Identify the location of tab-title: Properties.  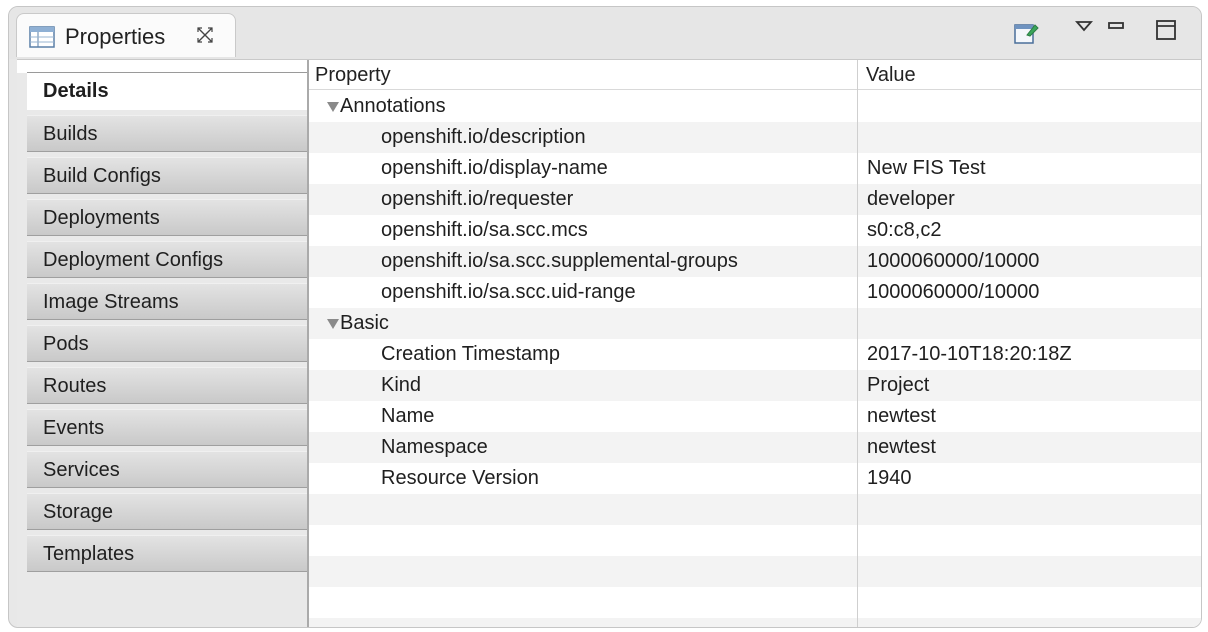
(115, 36).